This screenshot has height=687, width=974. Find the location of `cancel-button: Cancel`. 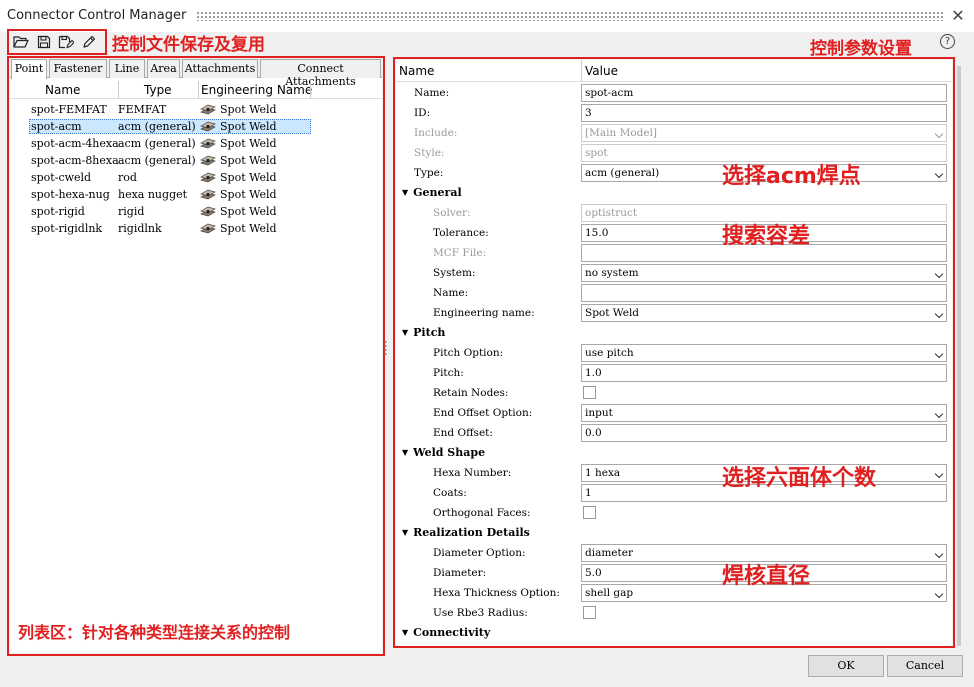

cancel-button: Cancel is located at coordinates (925, 666).